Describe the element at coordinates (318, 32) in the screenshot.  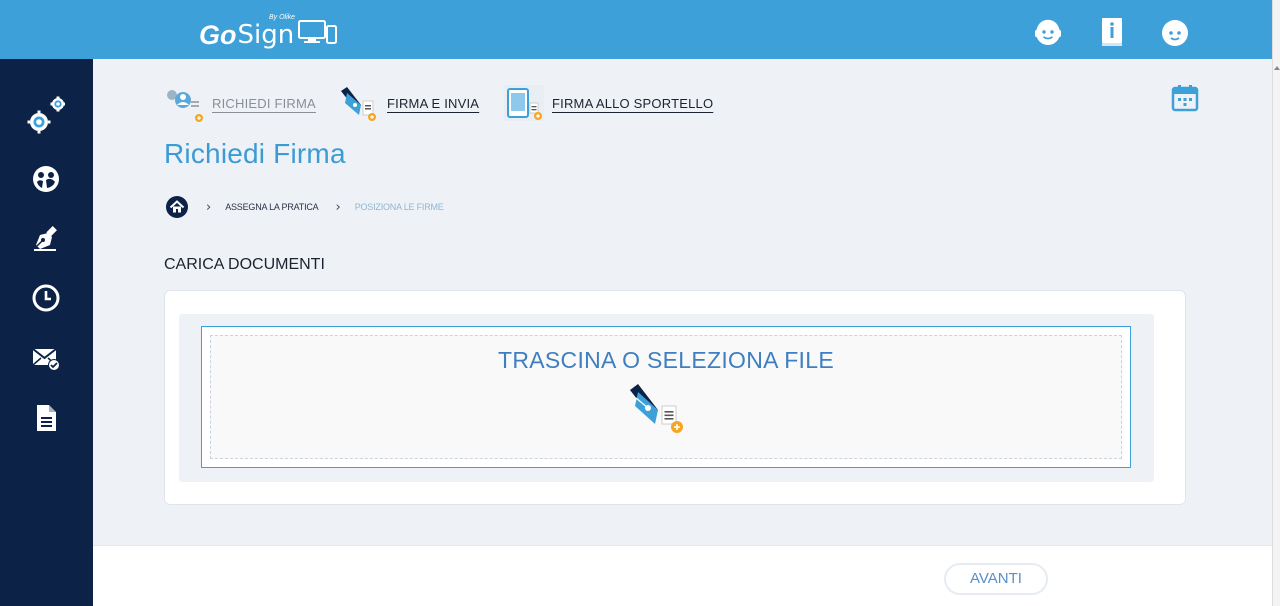
I see `devices-icon` at that location.